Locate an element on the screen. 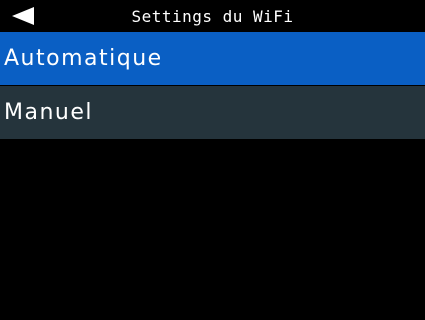  back-button is located at coordinates (24, 16).